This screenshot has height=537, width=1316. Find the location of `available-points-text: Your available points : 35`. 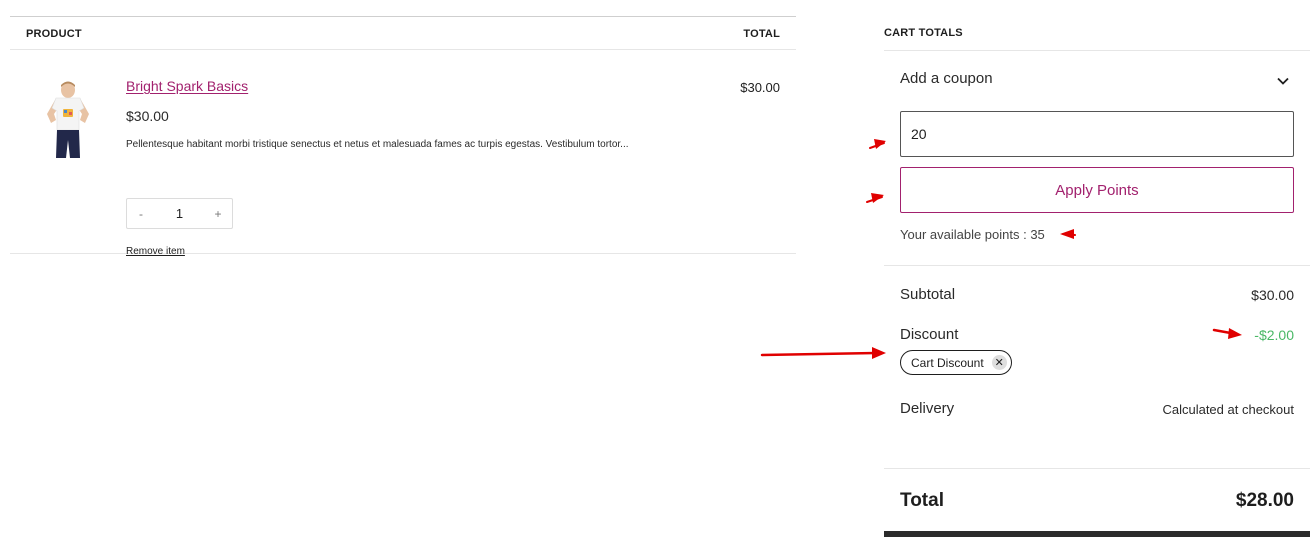

available-points-text: Your available points : 35 is located at coordinates (972, 234).